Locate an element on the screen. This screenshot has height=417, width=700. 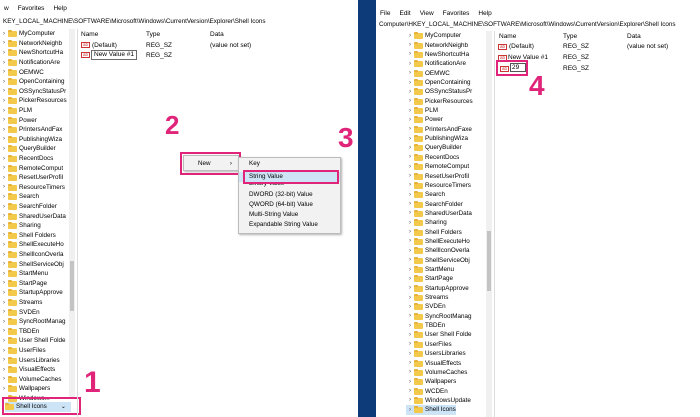
submenu-item-multi-string: Multi-String Value is located at coordinates (289, 215).